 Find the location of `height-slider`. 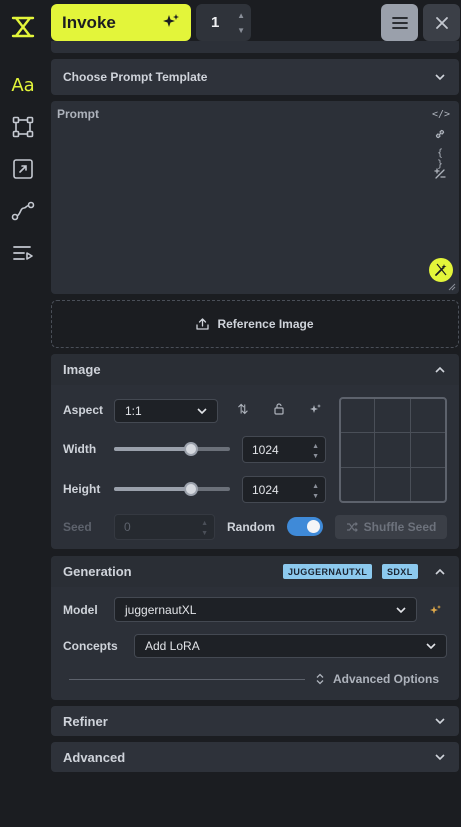

height-slider is located at coordinates (172, 489).